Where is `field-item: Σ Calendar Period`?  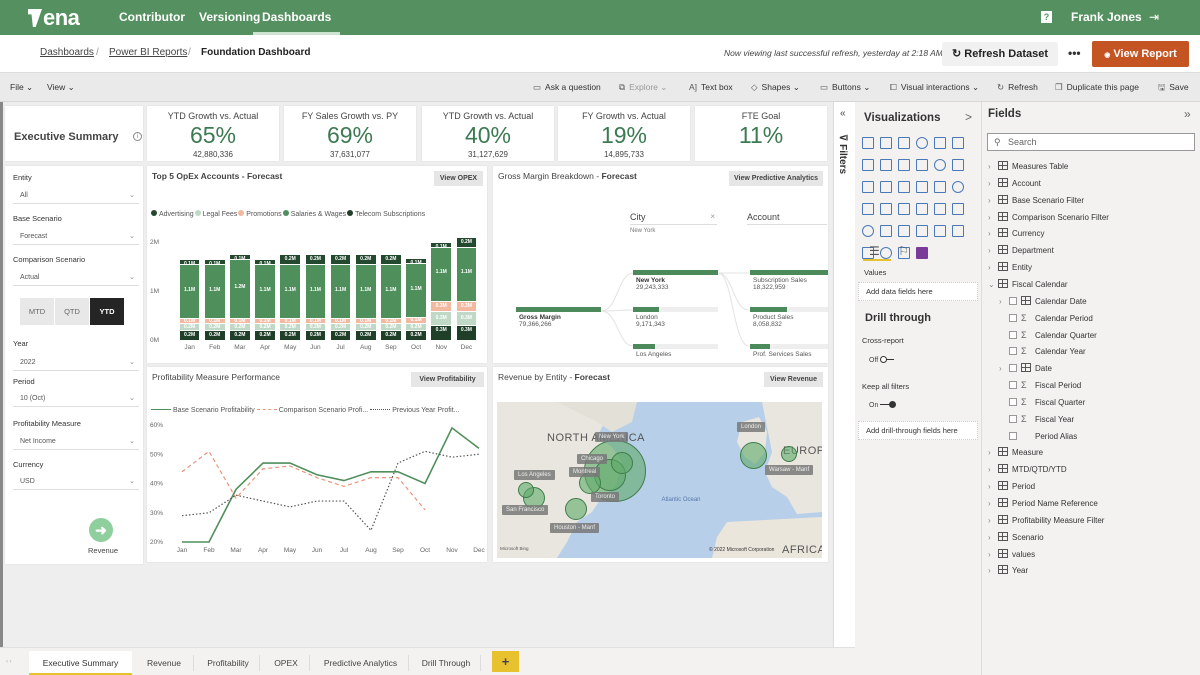 field-item: Σ Calendar Period is located at coordinates (1046, 318).